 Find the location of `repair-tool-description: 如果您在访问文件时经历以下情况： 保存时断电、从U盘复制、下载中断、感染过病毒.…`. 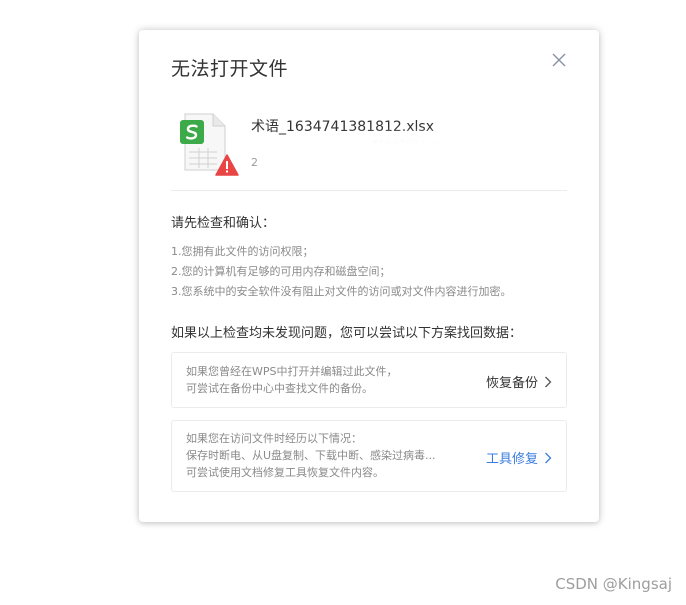

repair-tool-description: 如果您在访问文件时经历以下情况： 保存时断电、从U盘复制、下载中断、感染过病毒.… is located at coordinates (311, 455).